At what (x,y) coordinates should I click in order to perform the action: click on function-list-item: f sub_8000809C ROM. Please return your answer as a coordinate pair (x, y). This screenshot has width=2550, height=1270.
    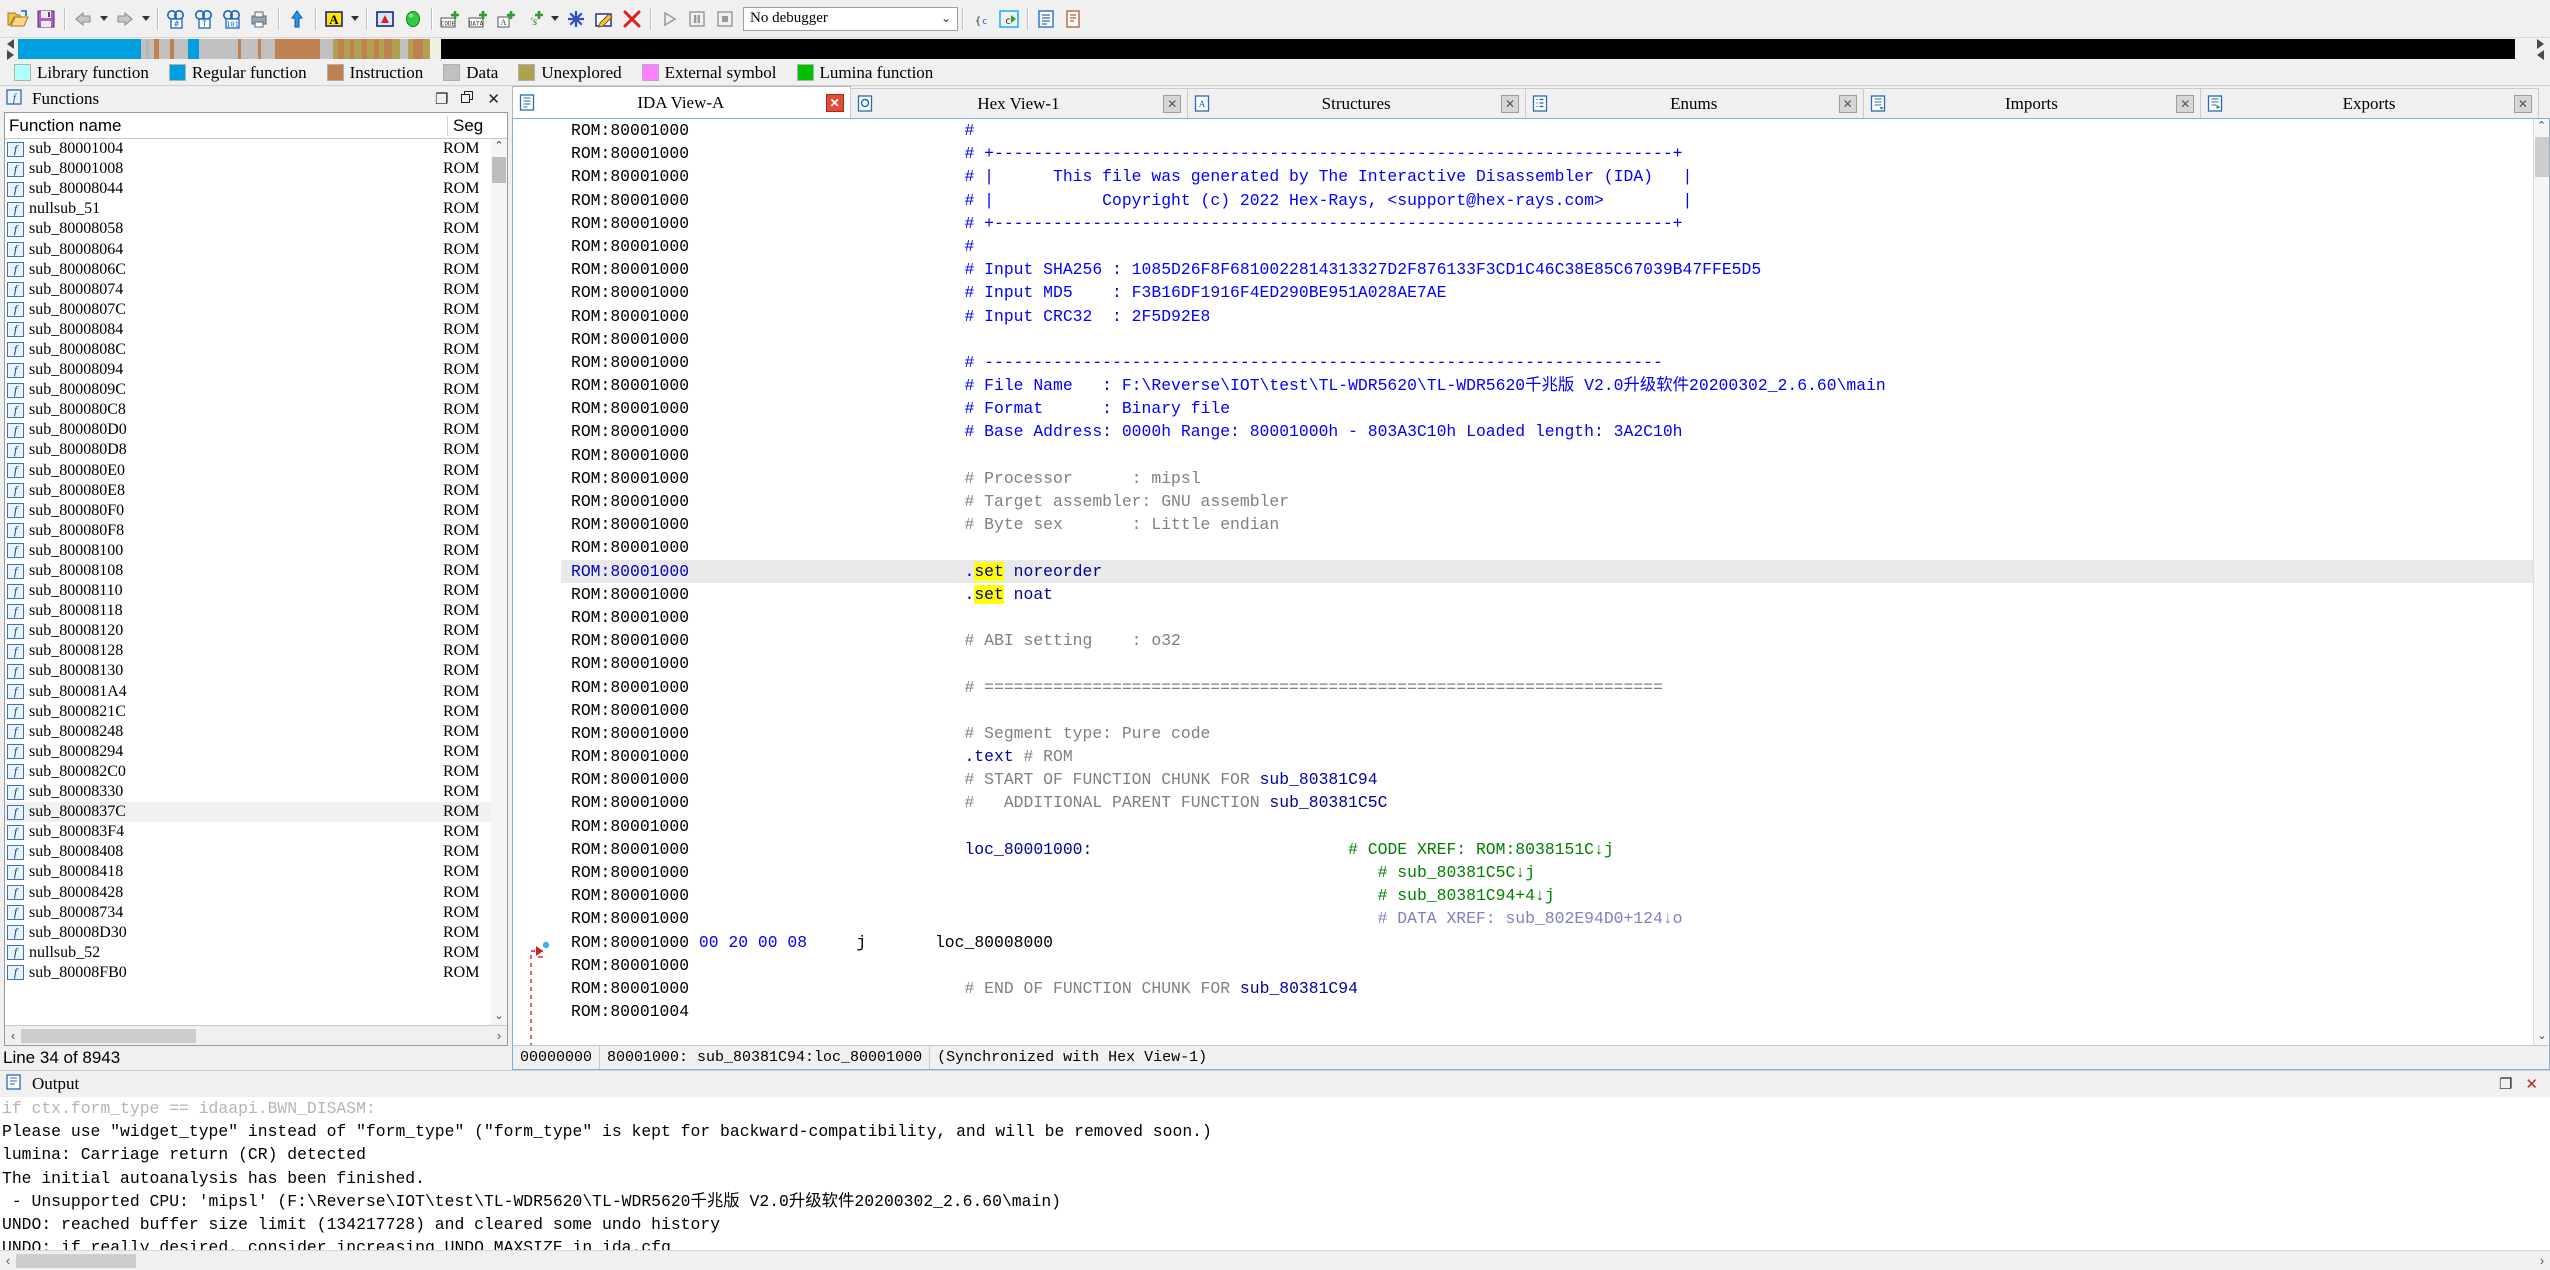
    Looking at the image, I should click on (256, 390).